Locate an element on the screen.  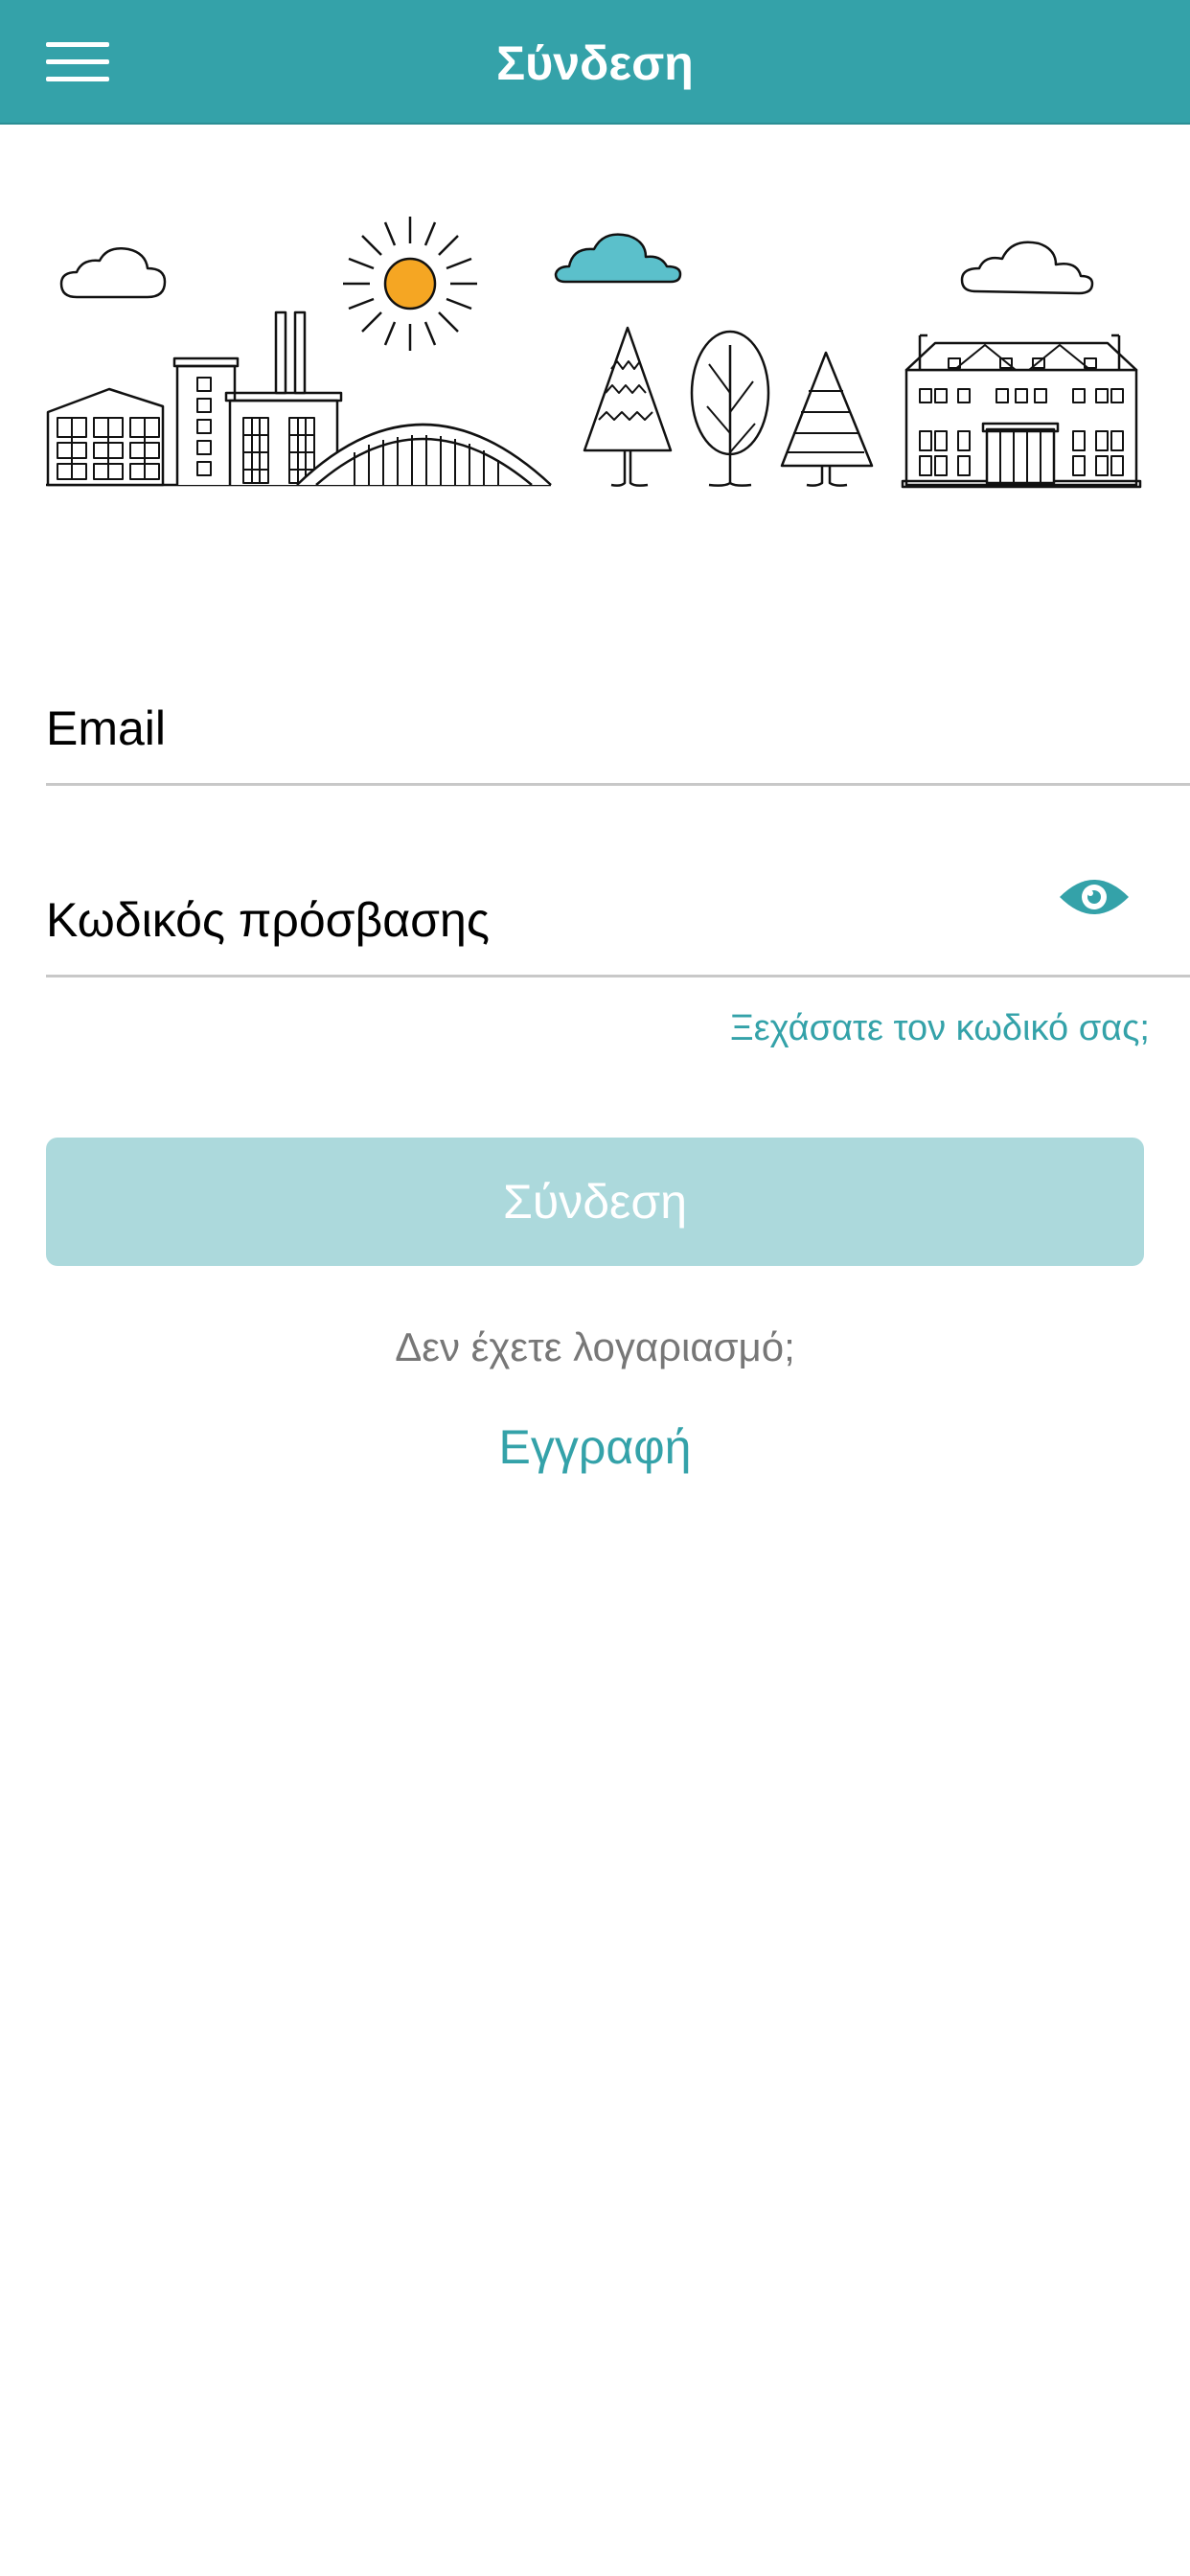
email-input is located at coordinates (525, 728).